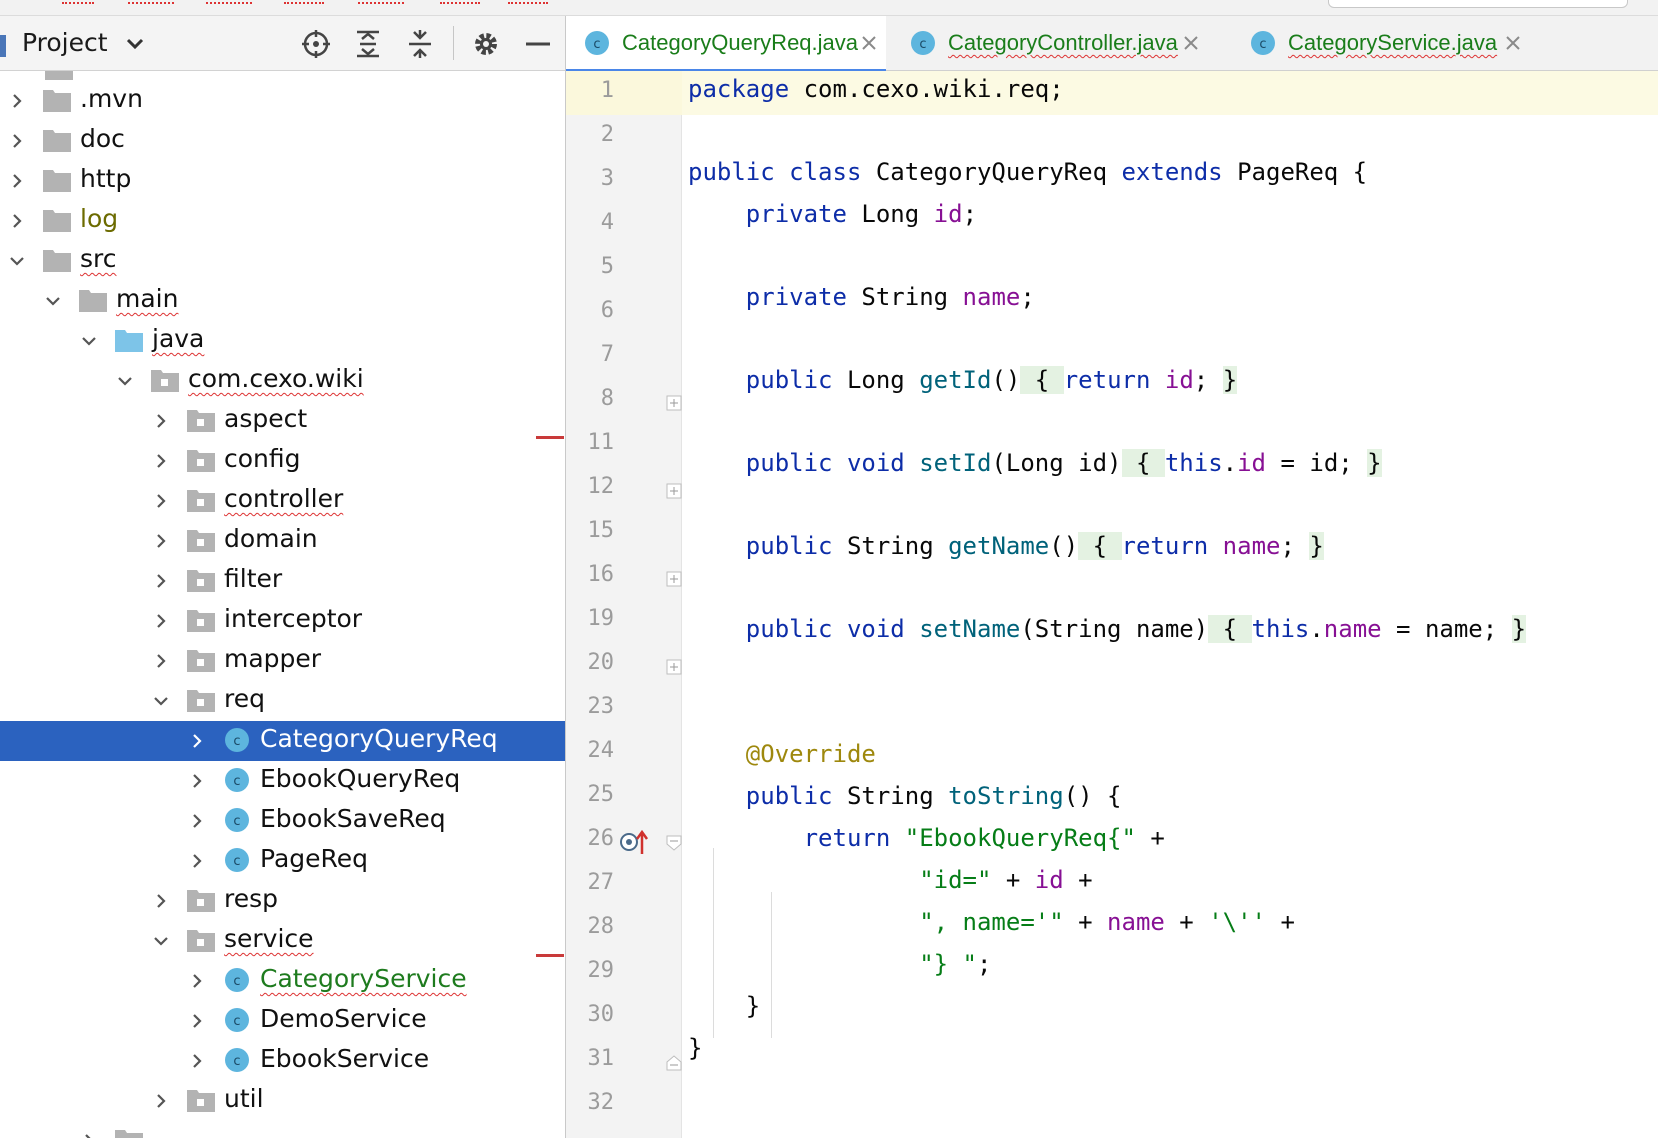 The height and width of the screenshot is (1138, 1658). I want to click on locate-icon, so click(316, 44).